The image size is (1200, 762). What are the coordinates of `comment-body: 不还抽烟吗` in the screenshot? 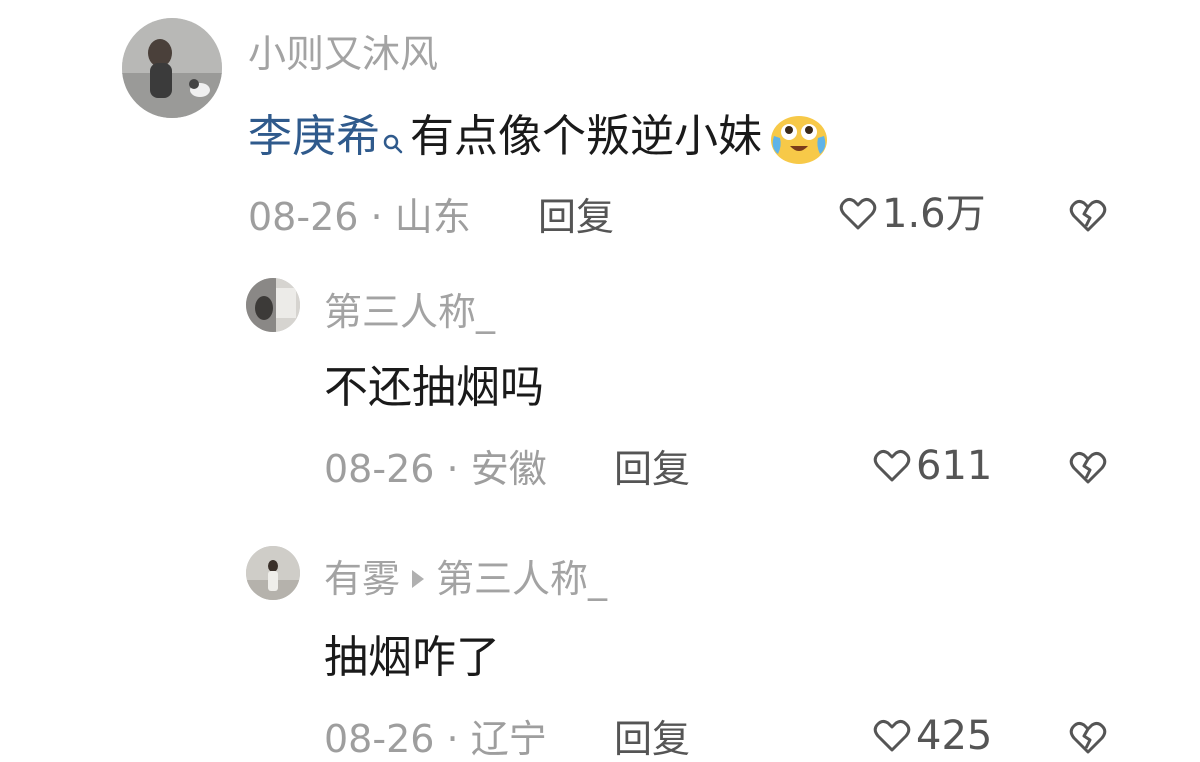 It's located at (434, 387).